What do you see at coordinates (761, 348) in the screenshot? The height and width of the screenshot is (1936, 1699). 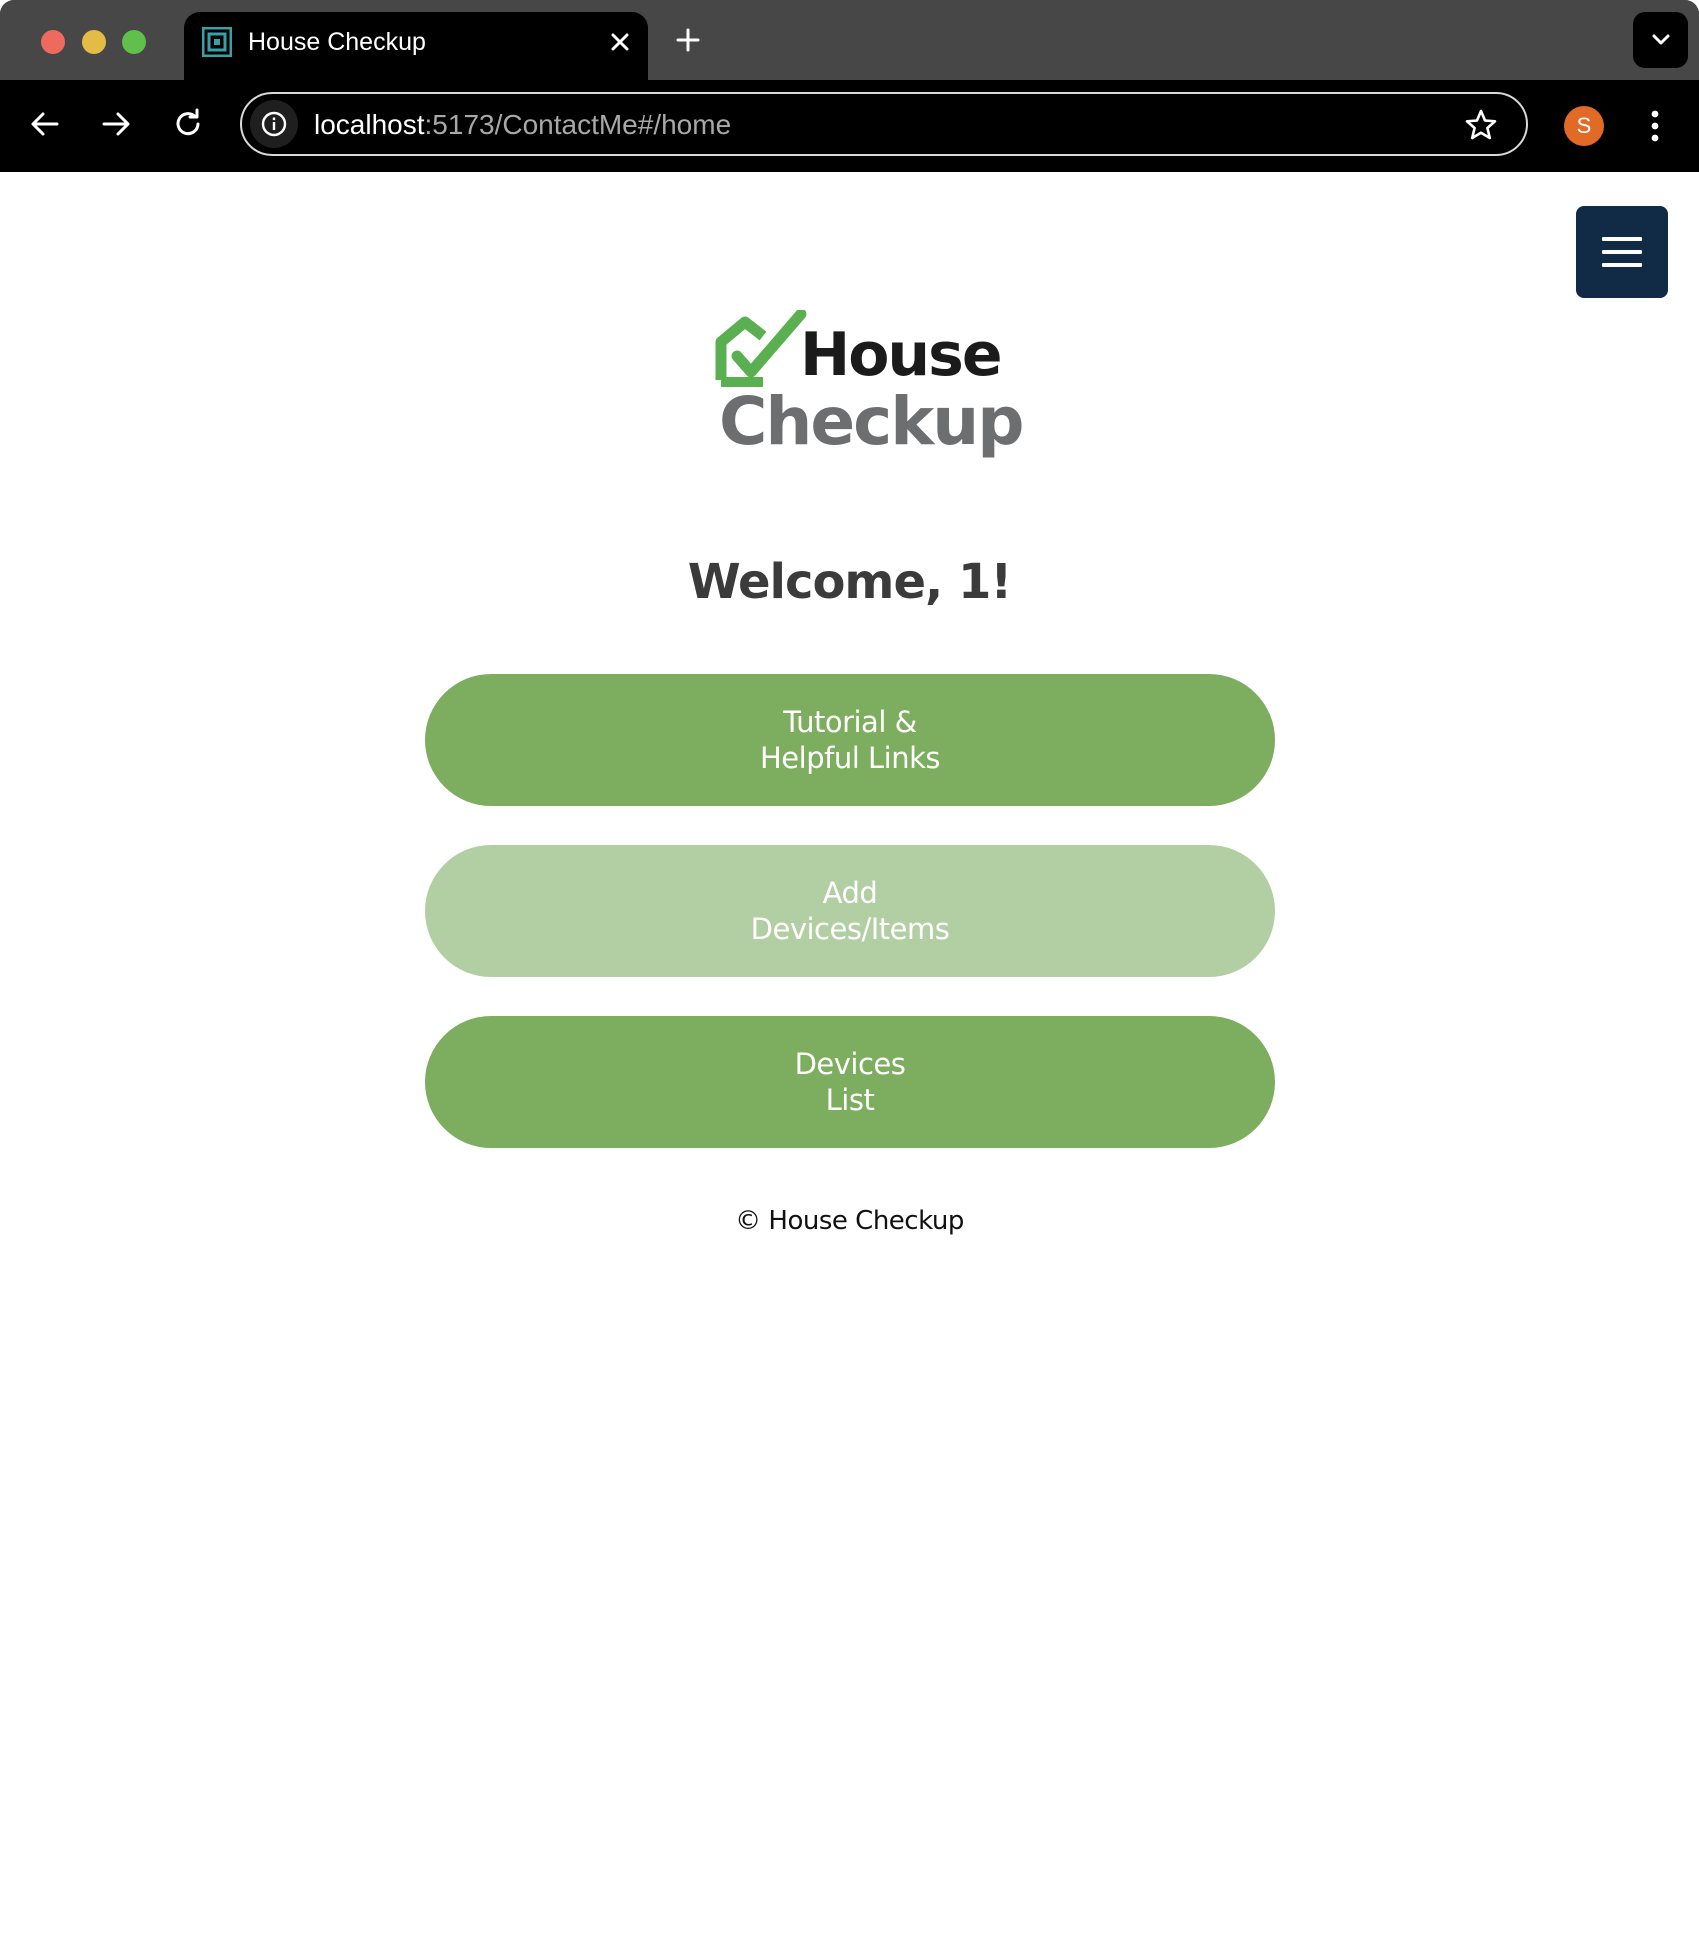 I see `house-check-icon` at bounding box center [761, 348].